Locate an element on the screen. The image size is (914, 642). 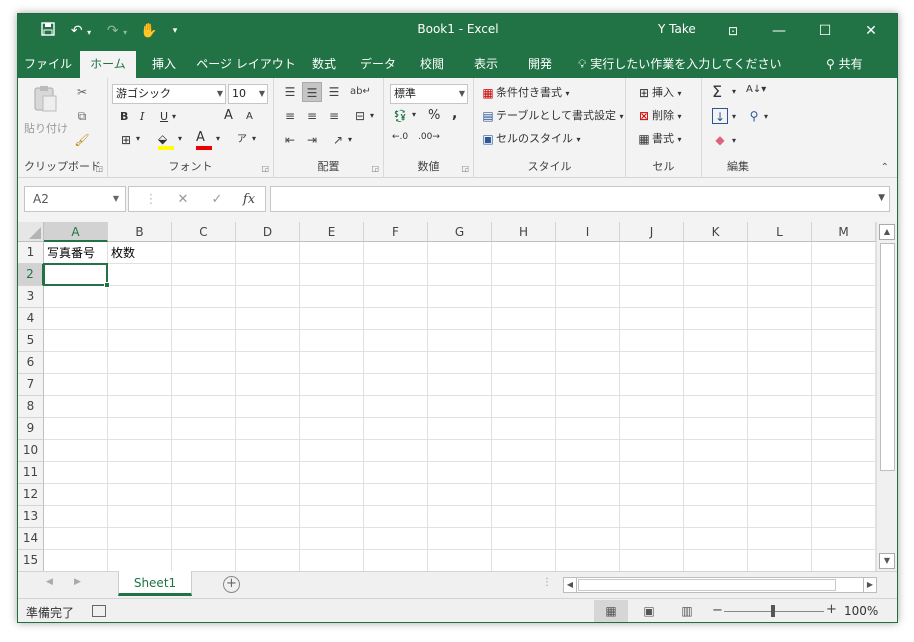
grow-font-button: A is located at coordinates (228, 115).